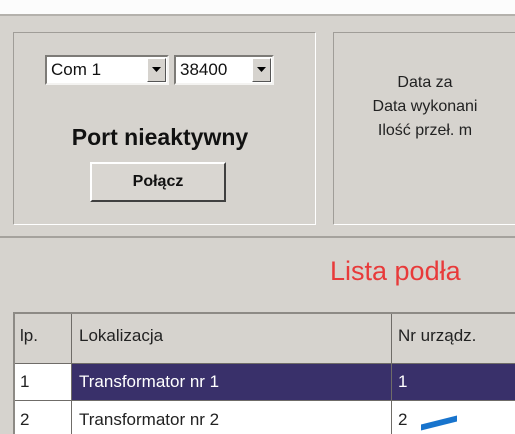 The image size is (515, 434). I want to click on baud-rate-select: 38400, so click(224, 70).